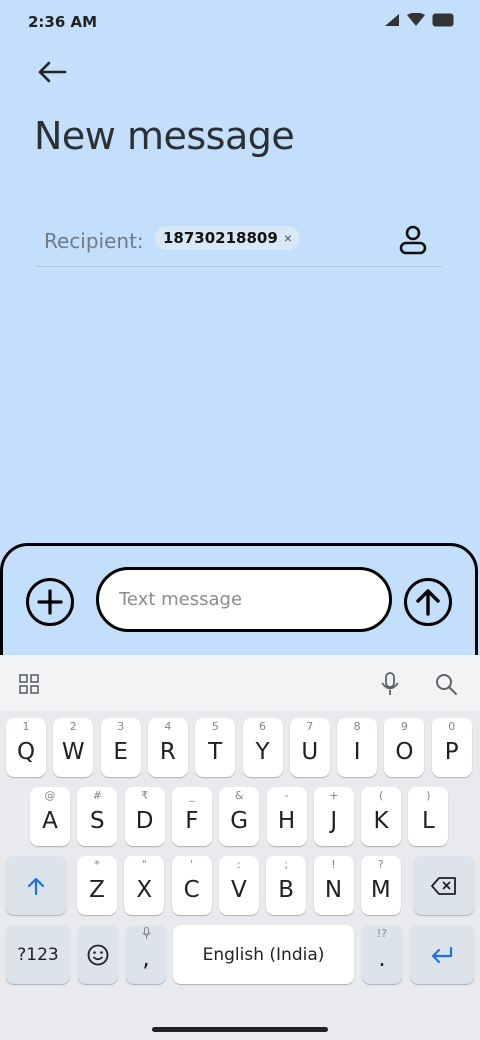  I want to click on keyboard-search-button, so click(446, 684).